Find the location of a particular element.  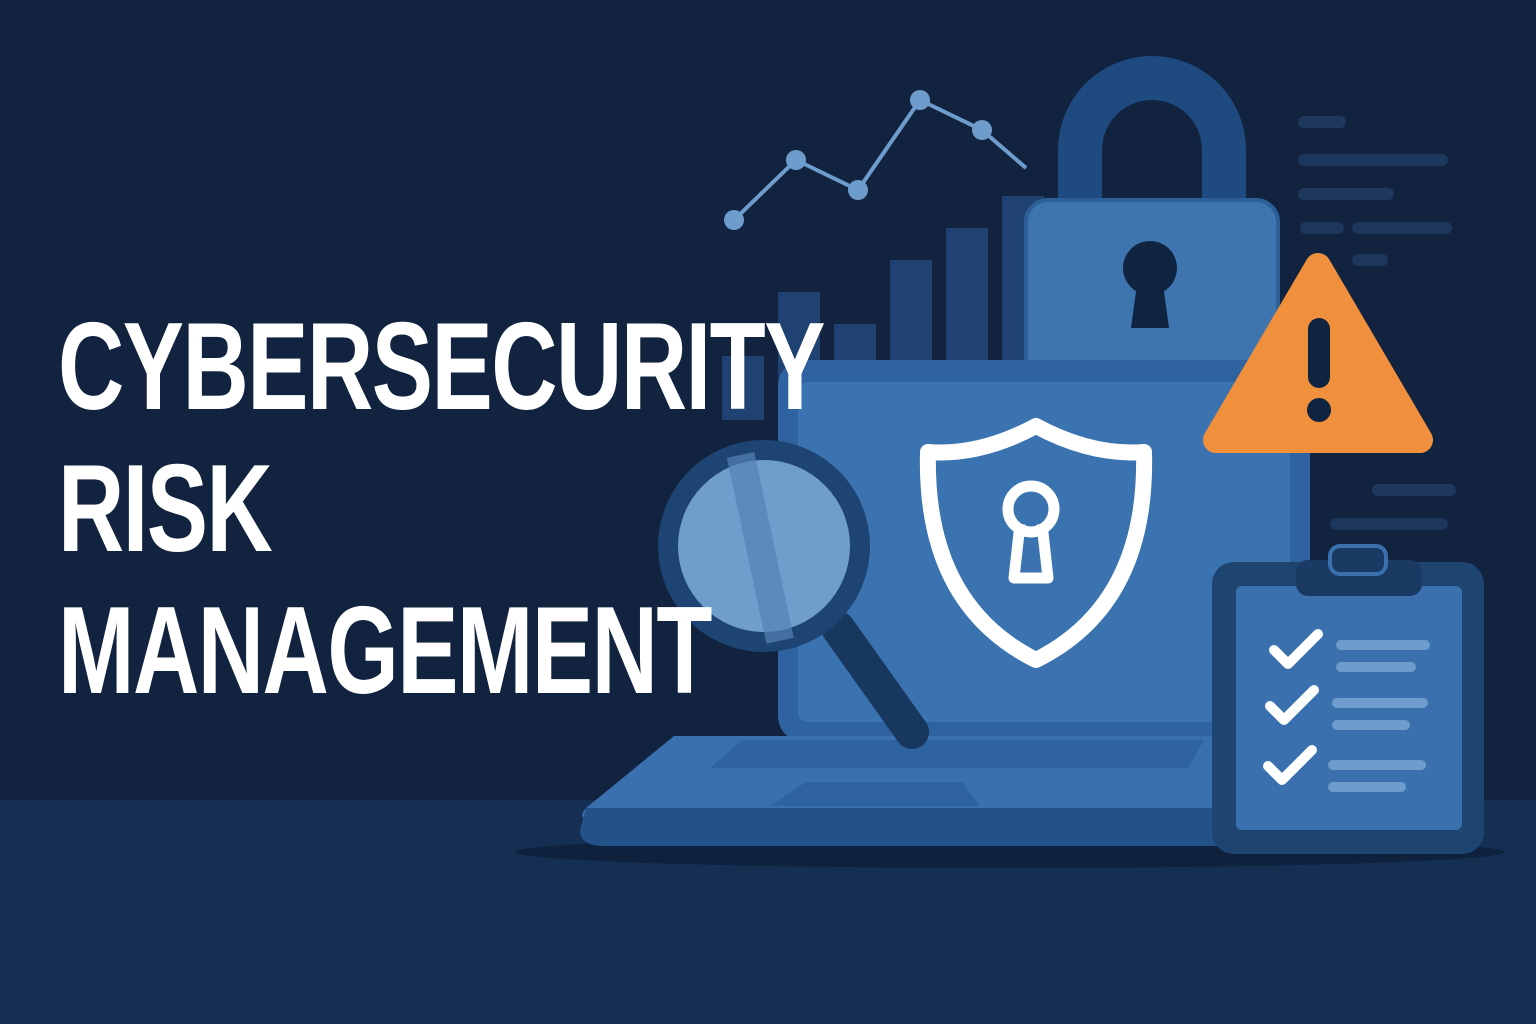

laptop-keyboard is located at coordinates (957, 754).